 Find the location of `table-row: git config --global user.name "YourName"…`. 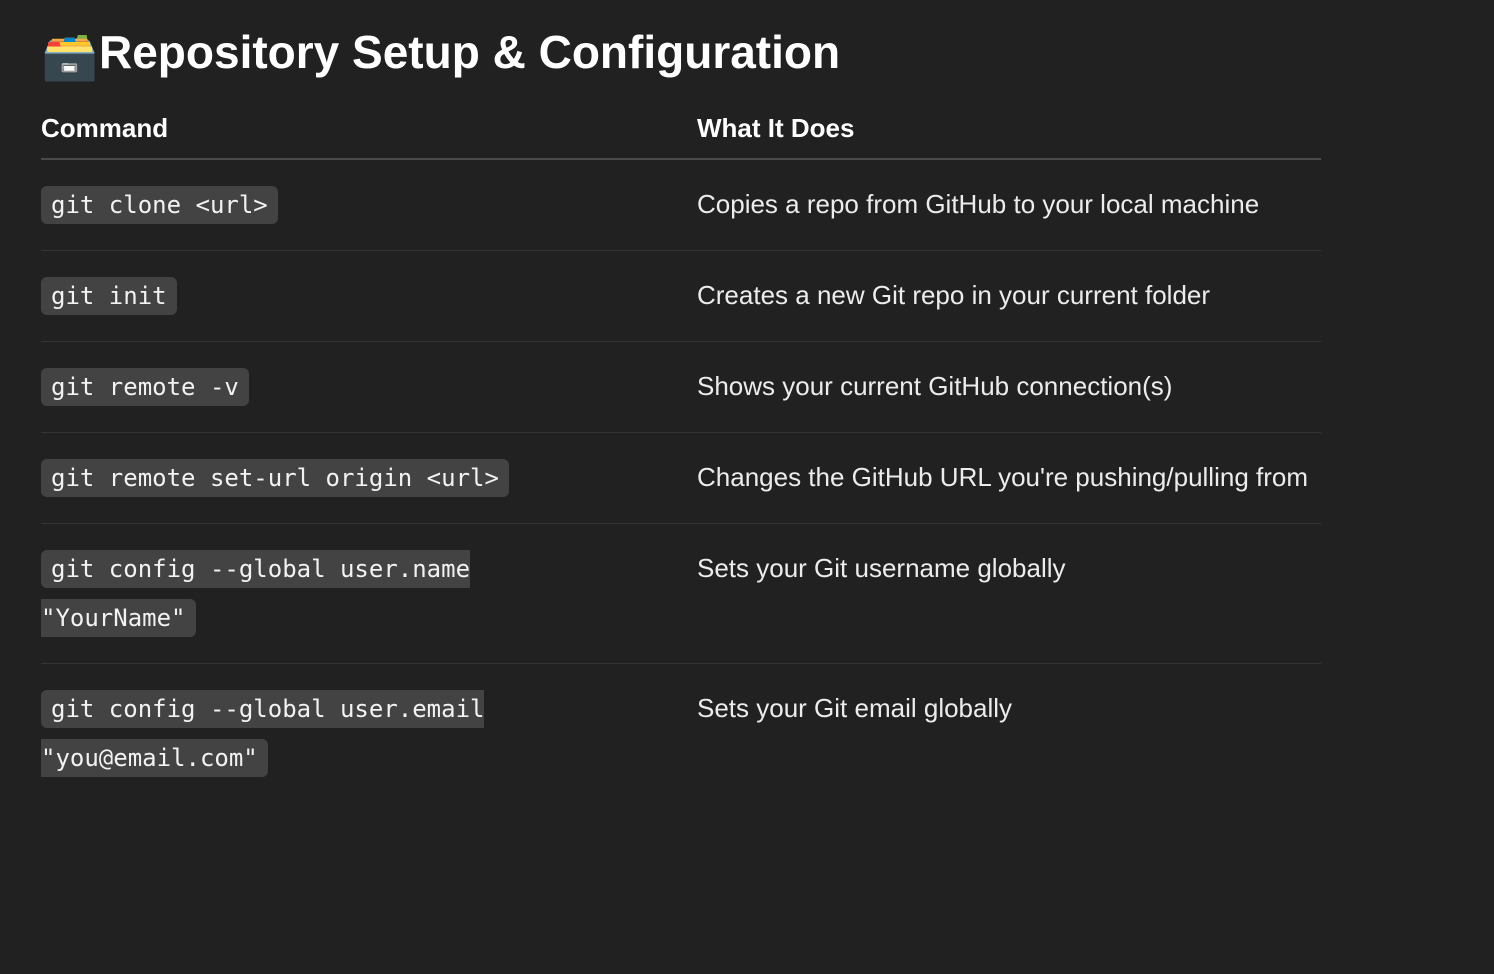

table-row: git config --global user.name "YourName"… is located at coordinates (681, 593).